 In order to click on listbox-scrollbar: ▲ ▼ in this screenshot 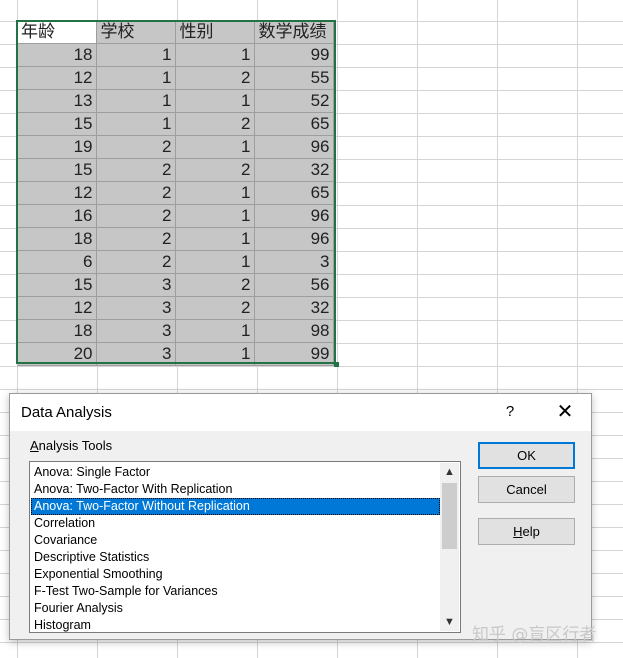, I will do `click(449, 547)`.